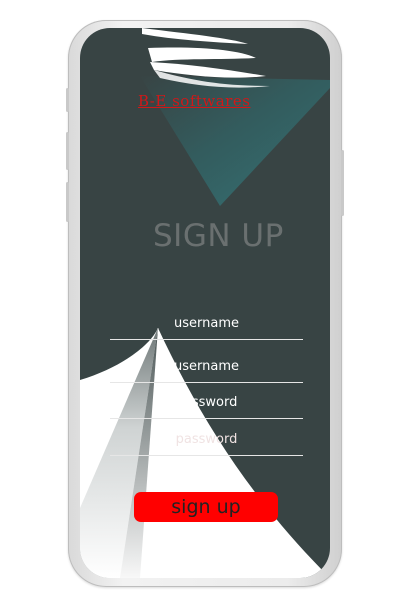 The image size is (411, 608). I want to click on username-input, so click(206, 323).